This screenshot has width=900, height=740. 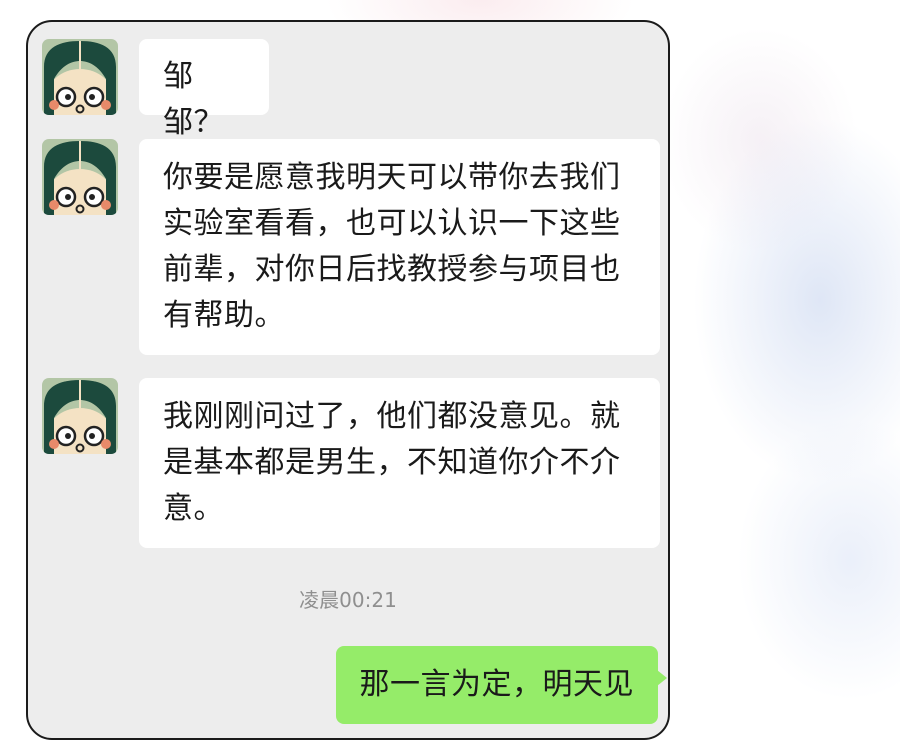 I want to click on incoming-message-bubble: 我刚刚问过了，他们都没意见。就是基本都是男生，不知道你介不介意。, so click(x=399, y=463).